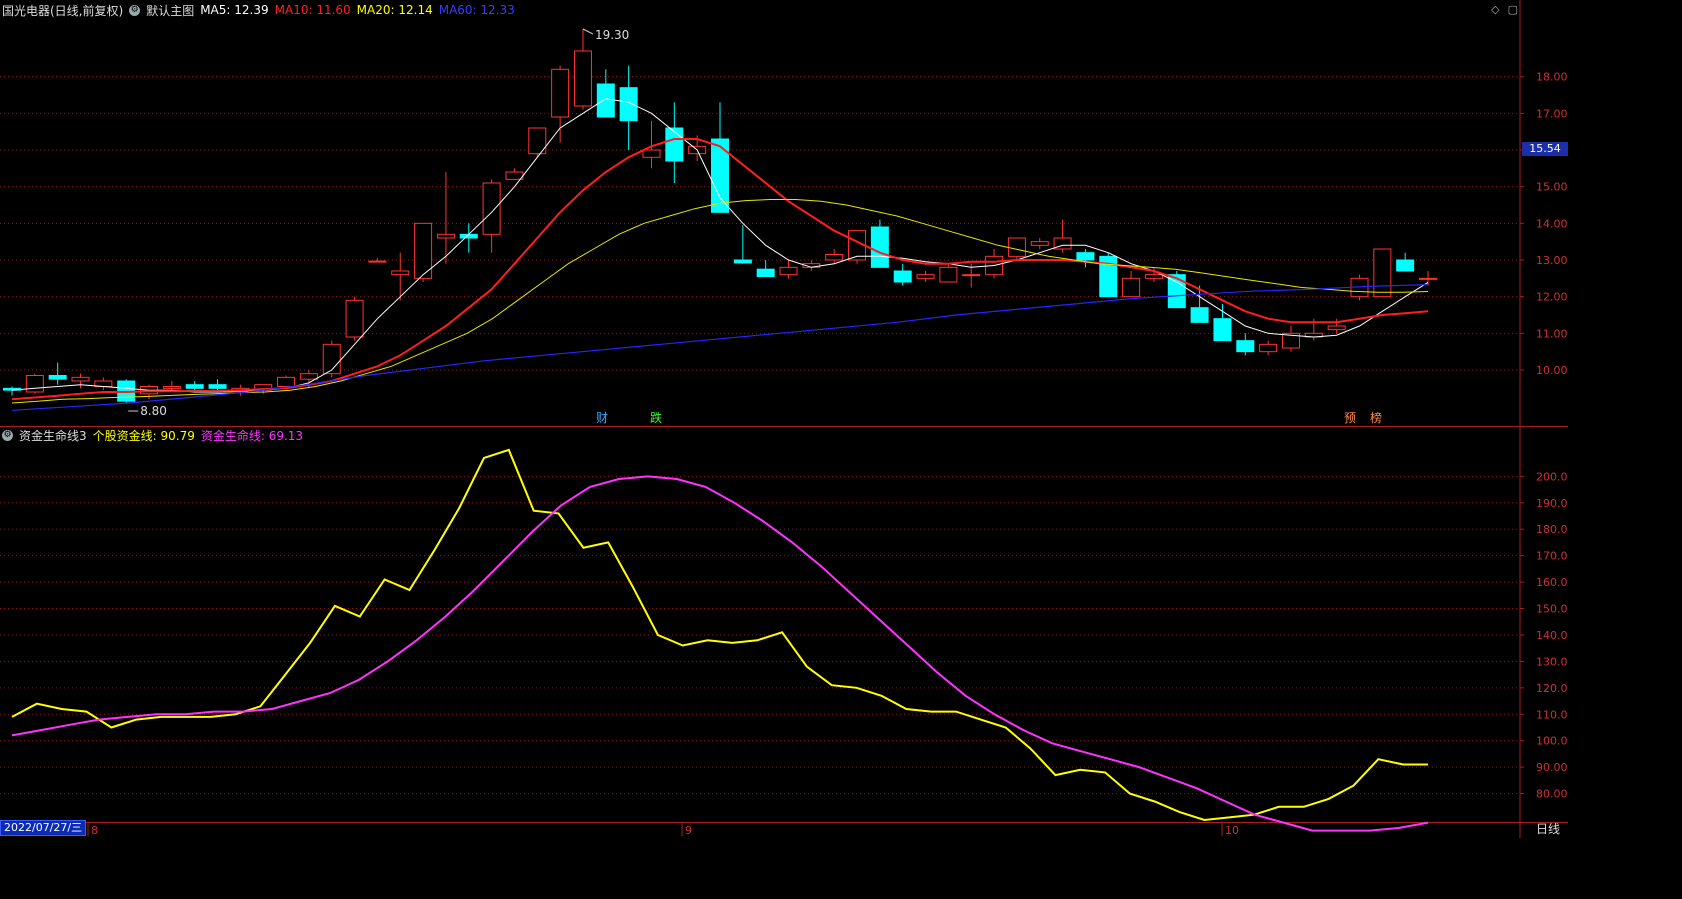 The width and height of the screenshot is (1682, 899). I want to click on sub-tick-label: 100.0, so click(1552, 741).